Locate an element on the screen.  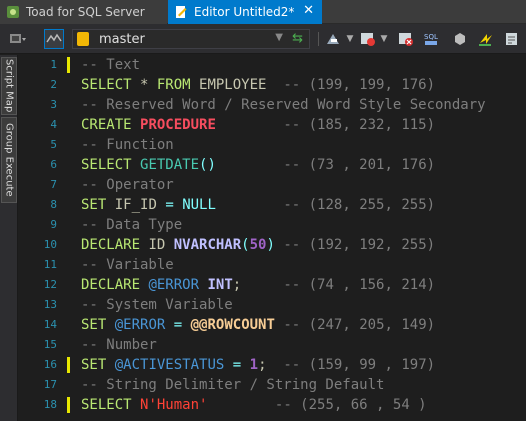
tab-label: Editor Untitled2* is located at coordinates (244, 12).